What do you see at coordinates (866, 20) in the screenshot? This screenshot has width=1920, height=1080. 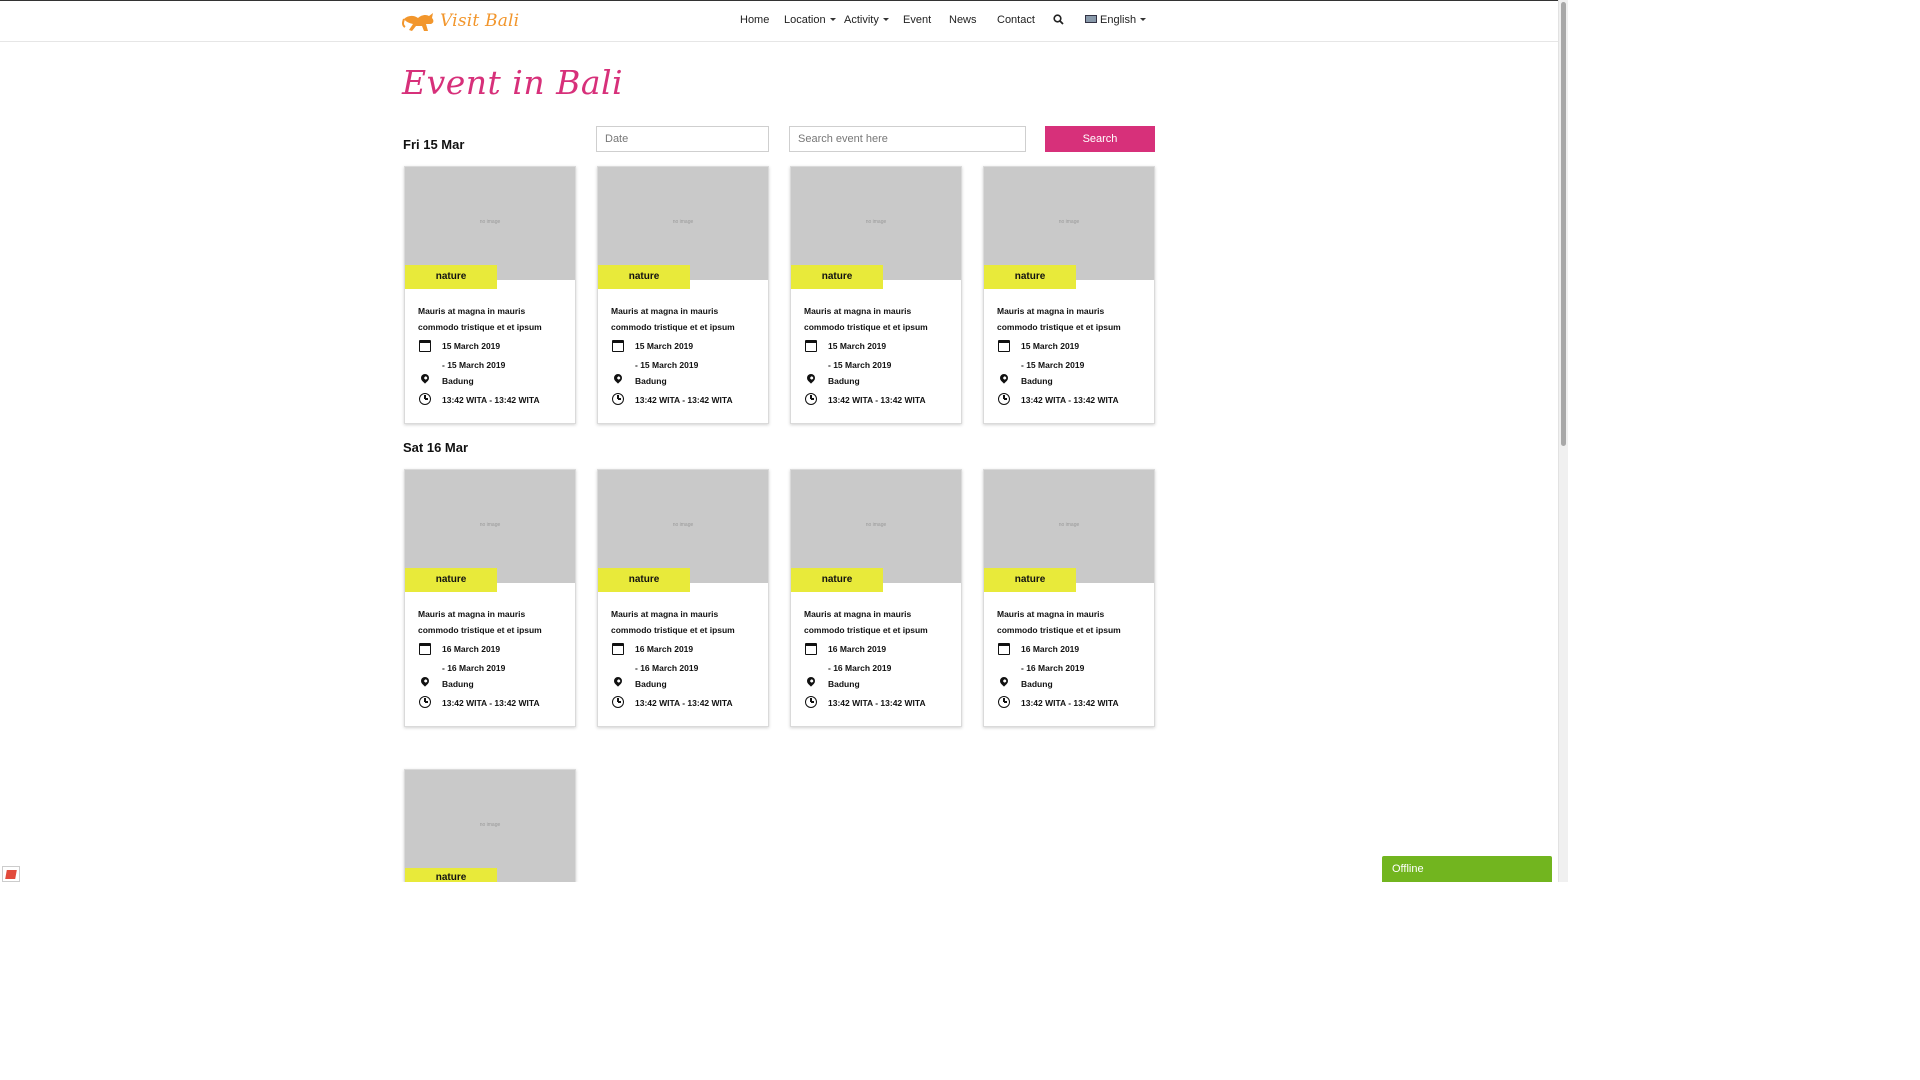 I see `nav-activity: Activity` at bounding box center [866, 20].